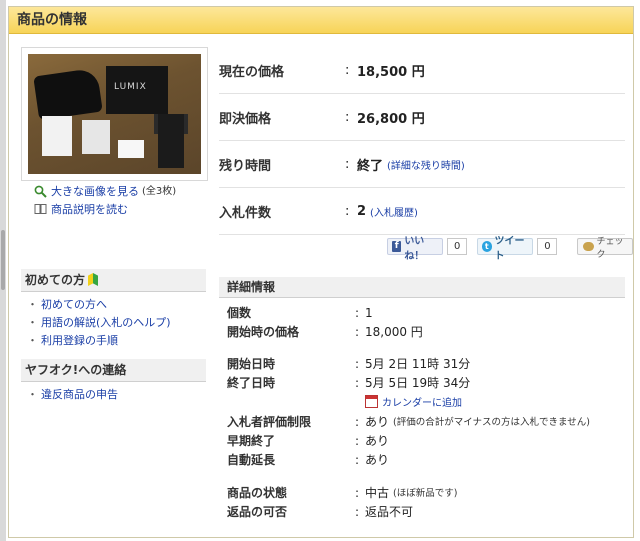 Image resolution: width=640 pixels, height=541 pixels. Describe the element at coordinates (371, 401) in the screenshot. I see `calendar-icon` at that location.